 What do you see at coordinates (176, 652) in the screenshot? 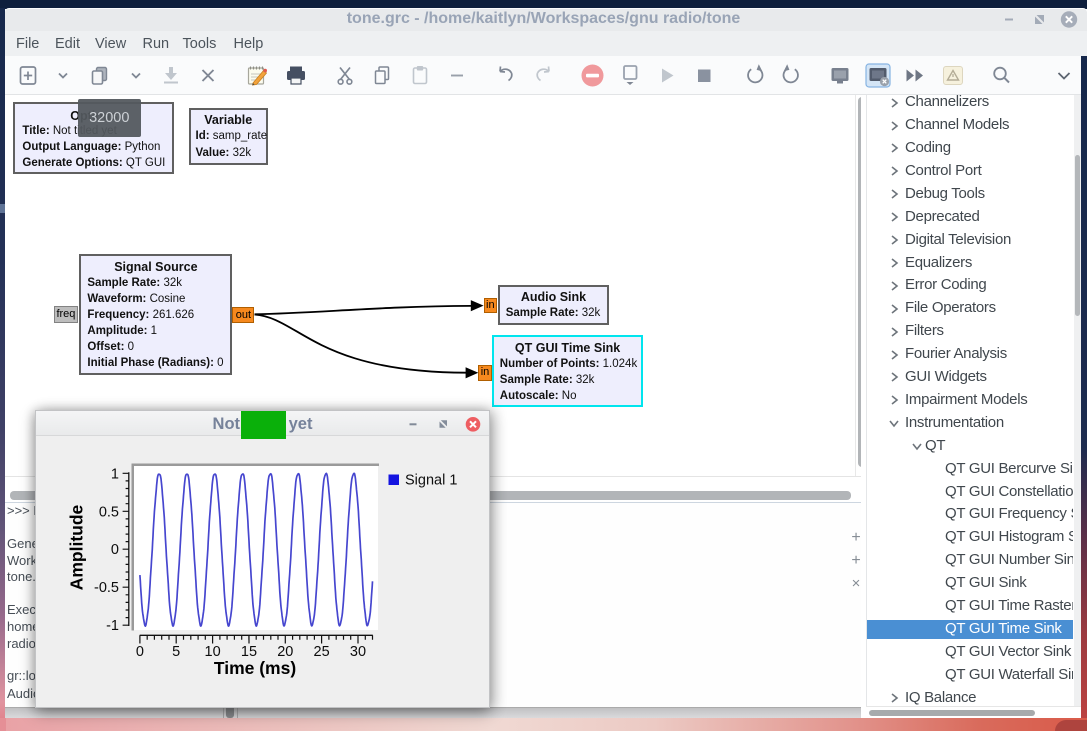
I see `svg-text: 5` at bounding box center [176, 652].